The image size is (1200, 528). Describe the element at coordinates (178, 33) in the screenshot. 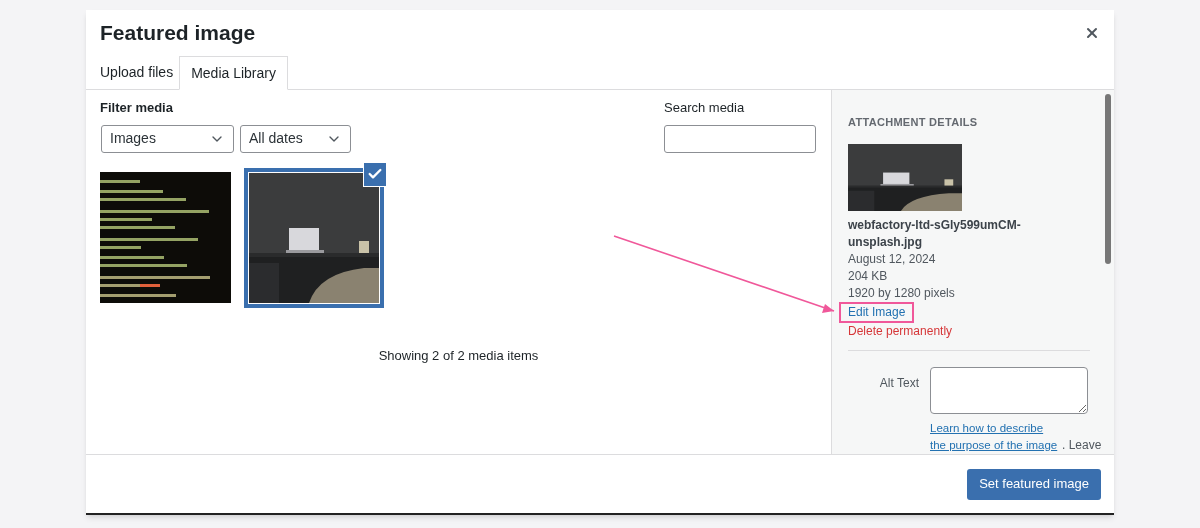

I see `dialog-title: Featured image` at that location.